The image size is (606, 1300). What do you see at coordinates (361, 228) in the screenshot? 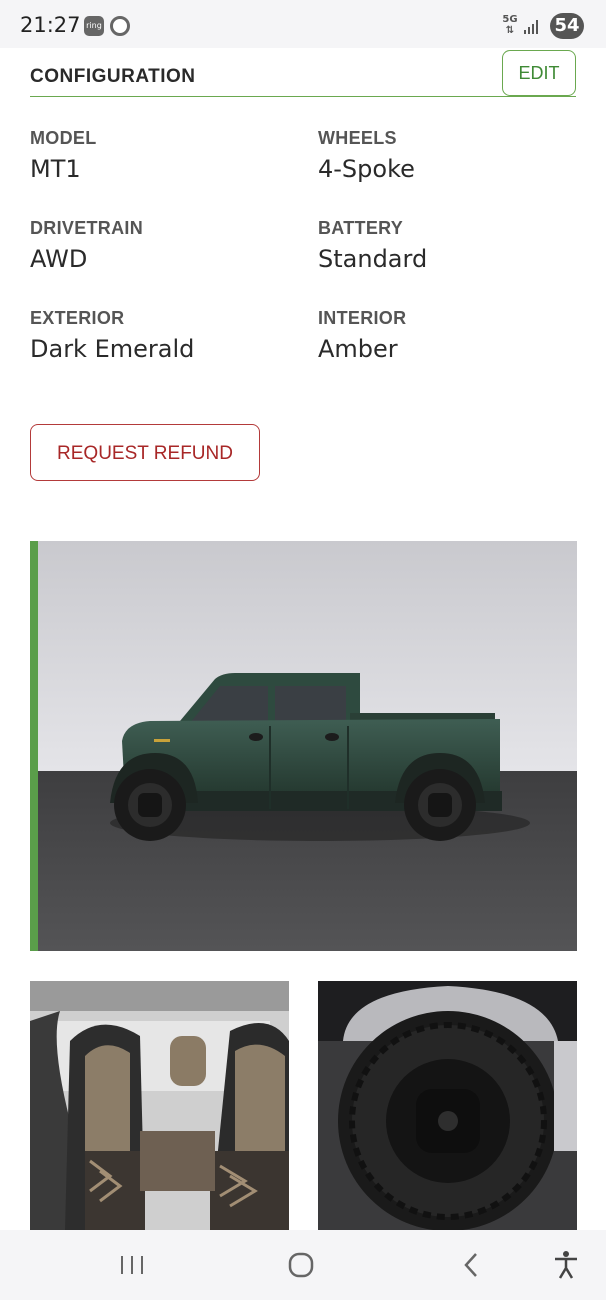
I see `spec-label: BATTERY` at bounding box center [361, 228].